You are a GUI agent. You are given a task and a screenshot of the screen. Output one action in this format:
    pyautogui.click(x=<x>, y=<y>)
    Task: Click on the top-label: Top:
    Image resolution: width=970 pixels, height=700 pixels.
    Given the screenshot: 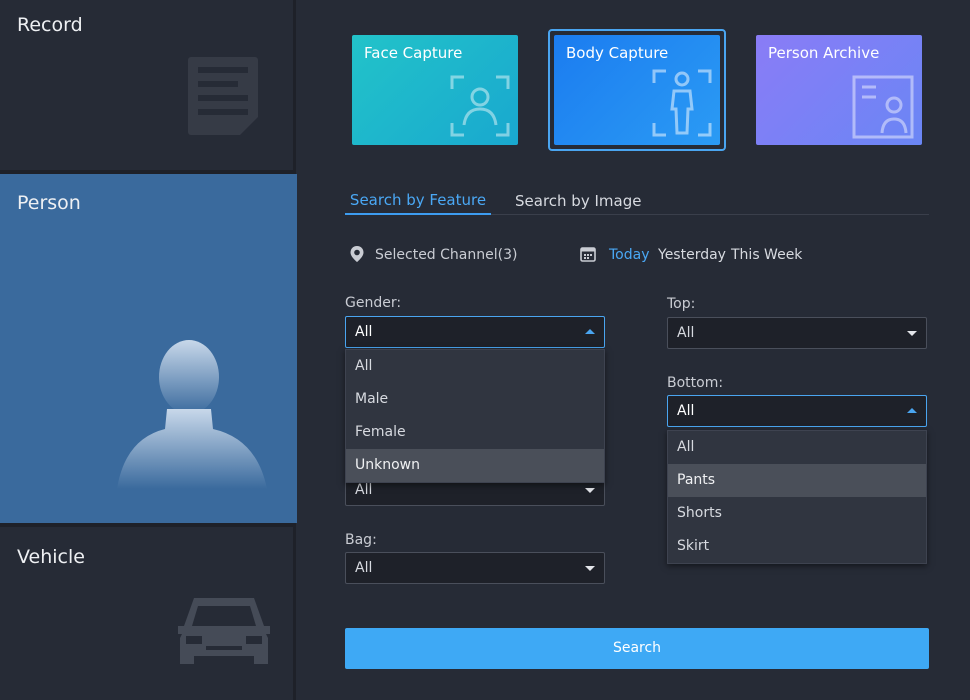 What is the action you would take?
    pyautogui.click(x=681, y=304)
    